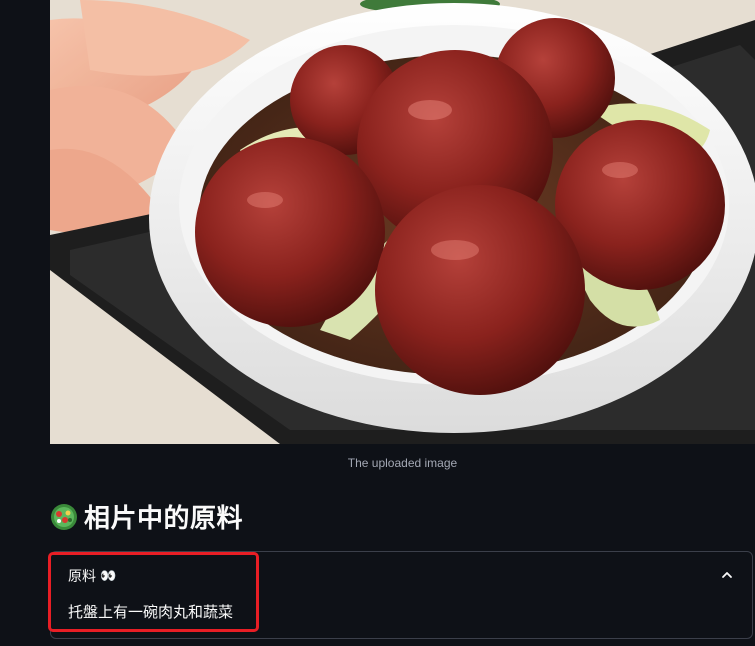 Image resolution: width=755 pixels, height=646 pixels. I want to click on chevron-up-icon, so click(727, 575).